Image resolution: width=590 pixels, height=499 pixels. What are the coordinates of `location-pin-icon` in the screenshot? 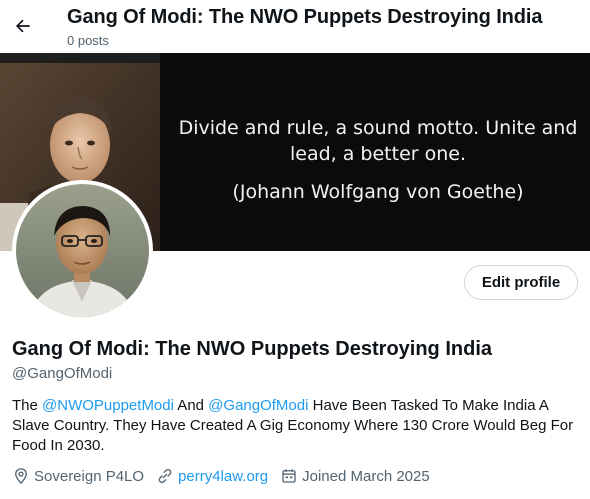 It's located at (21, 476).